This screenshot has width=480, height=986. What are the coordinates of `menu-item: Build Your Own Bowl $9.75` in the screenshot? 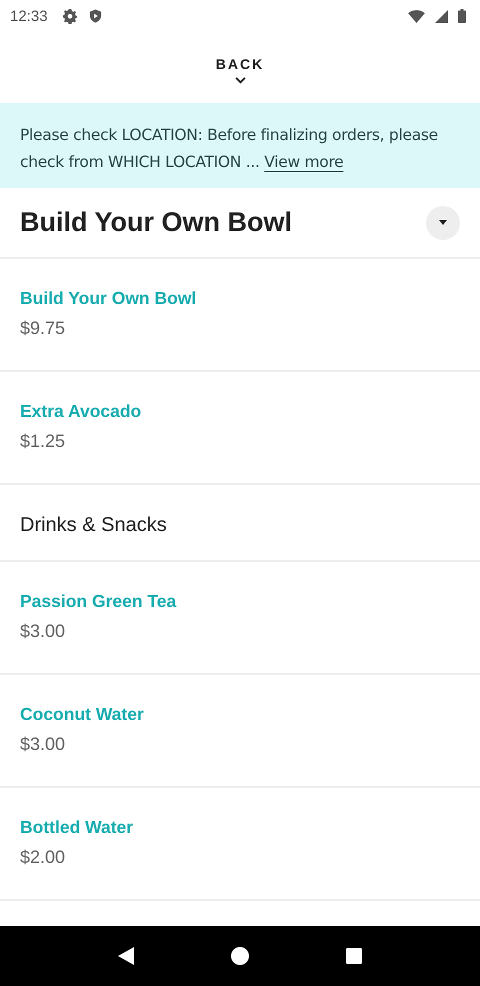 It's located at (240, 315).